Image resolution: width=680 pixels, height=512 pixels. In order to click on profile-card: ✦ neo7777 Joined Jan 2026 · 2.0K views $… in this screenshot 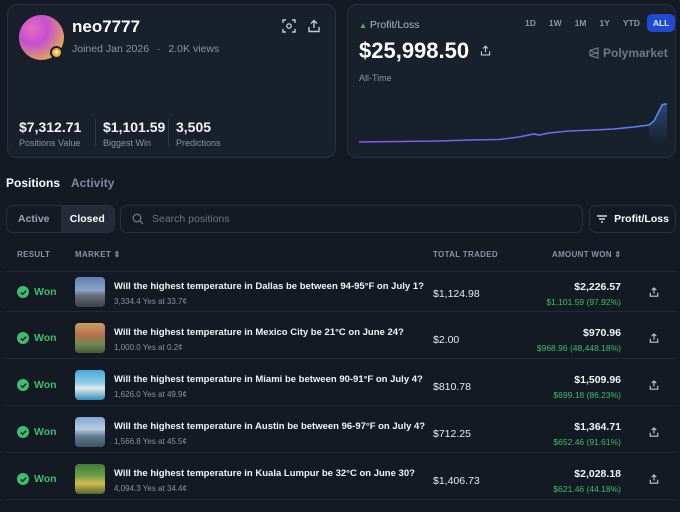, I will do `click(171, 81)`.